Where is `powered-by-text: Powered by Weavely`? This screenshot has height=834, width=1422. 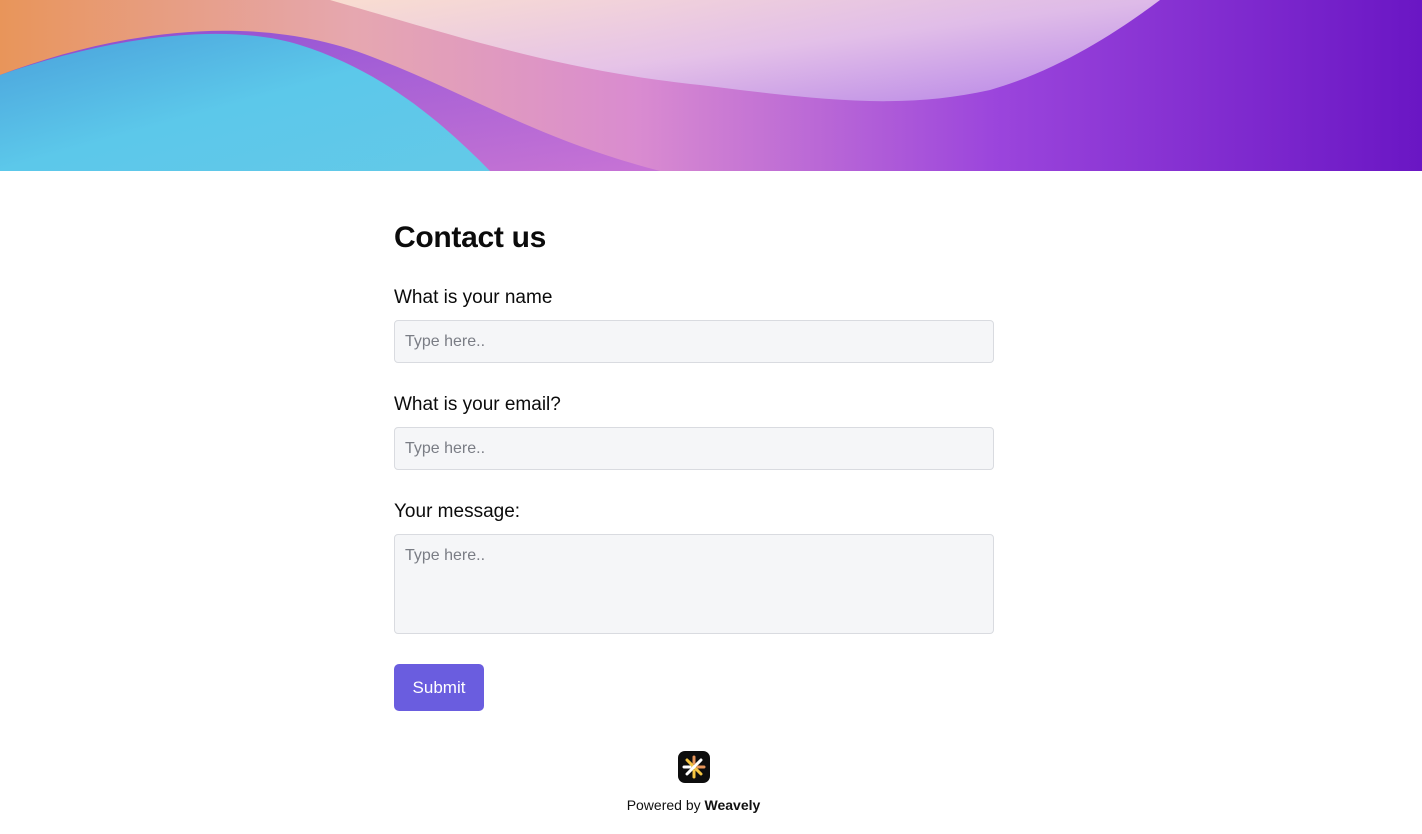
powered-by-text: Powered by Weavely is located at coordinates (693, 805).